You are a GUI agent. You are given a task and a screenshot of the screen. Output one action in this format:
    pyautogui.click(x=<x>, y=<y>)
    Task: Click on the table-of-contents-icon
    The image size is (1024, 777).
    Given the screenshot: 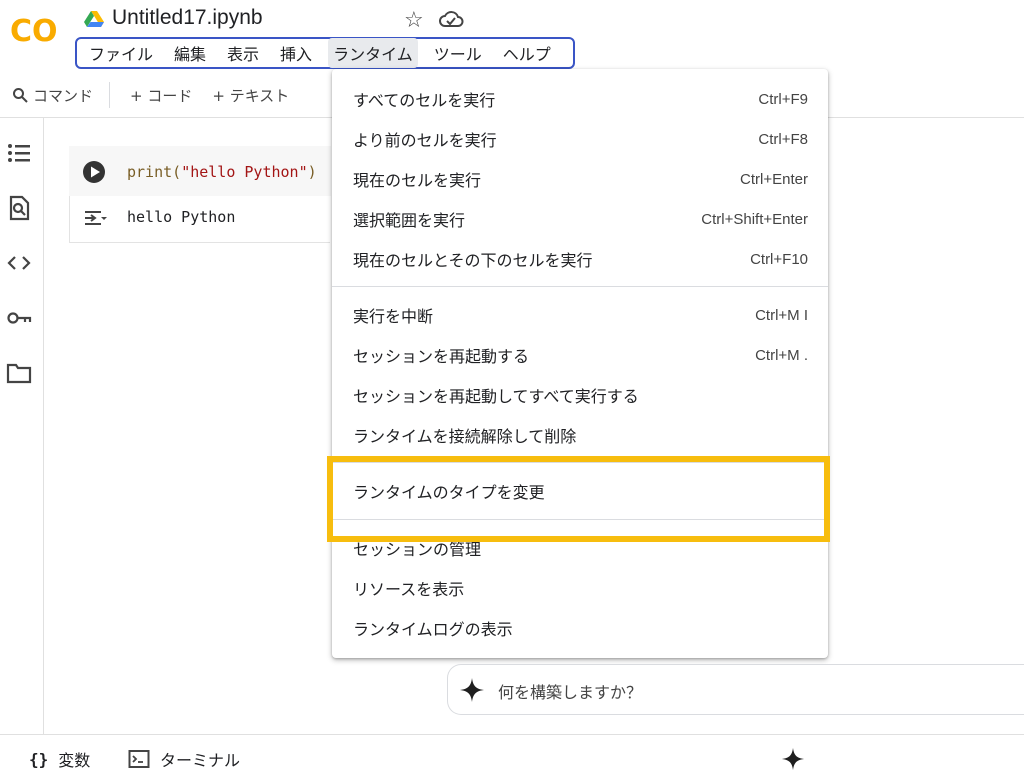 What is the action you would take?
    pyautogui.click(x=19, y=153)
    